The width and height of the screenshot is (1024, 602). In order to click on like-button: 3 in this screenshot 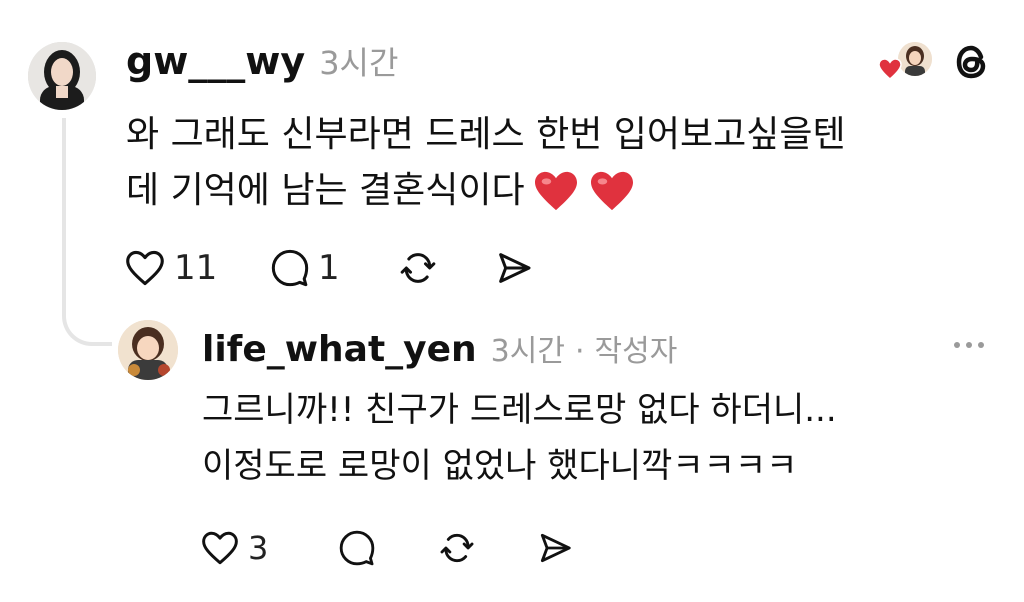, I will do `click(234, 548)`.